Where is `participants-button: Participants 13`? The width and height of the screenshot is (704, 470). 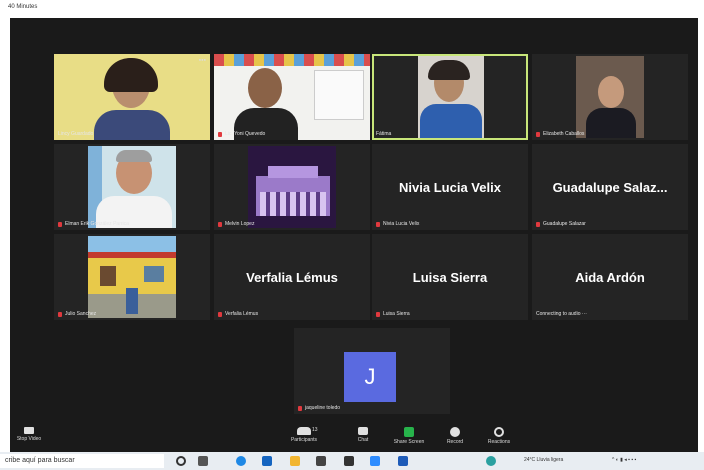 participants-button: Participants 13 is located at coordinates (304, 435).